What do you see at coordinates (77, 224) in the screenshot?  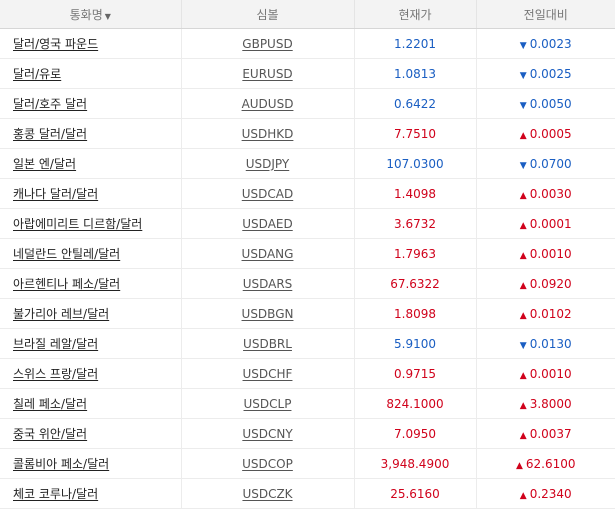 I see `currency-name-link: 아랍에미리트 디르함/달러` at bounding box center [77, 224].